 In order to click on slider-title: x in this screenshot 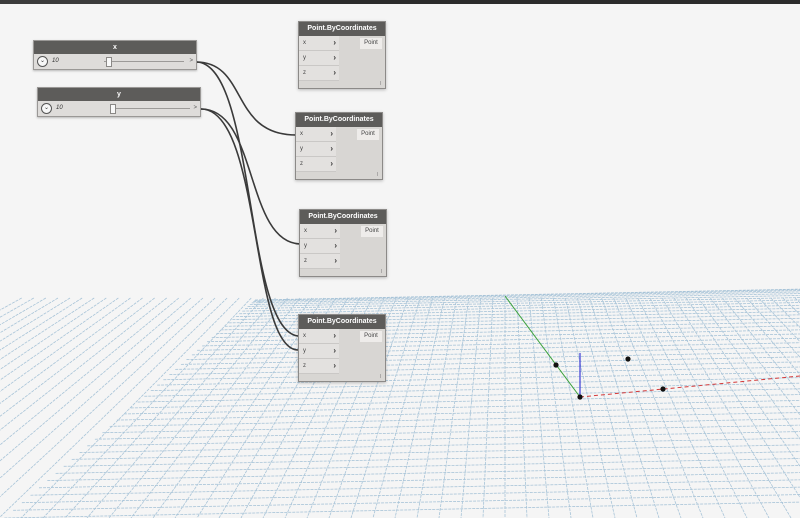, I will do `click(115, 47)`.